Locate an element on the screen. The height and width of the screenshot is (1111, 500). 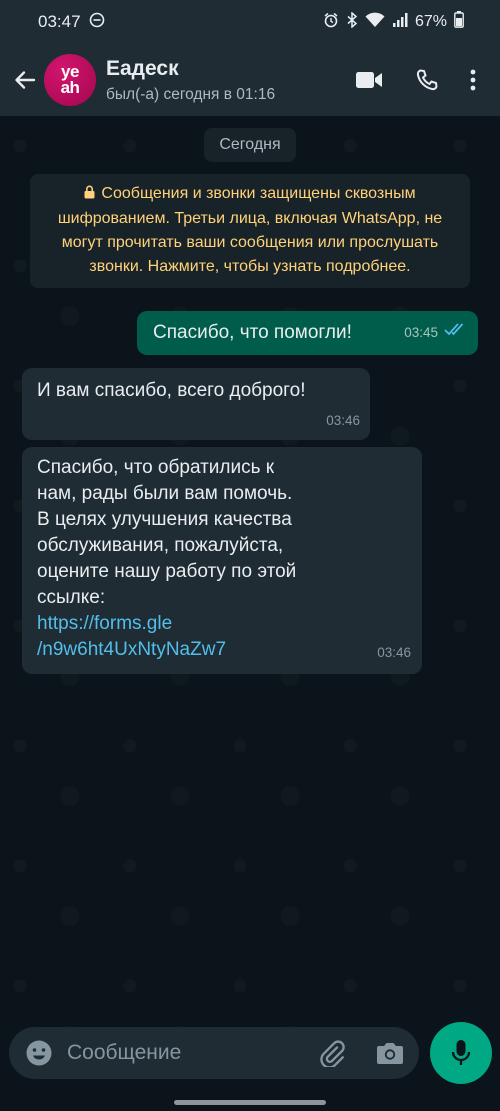
more-options-button is located at coordinates (473, 80).